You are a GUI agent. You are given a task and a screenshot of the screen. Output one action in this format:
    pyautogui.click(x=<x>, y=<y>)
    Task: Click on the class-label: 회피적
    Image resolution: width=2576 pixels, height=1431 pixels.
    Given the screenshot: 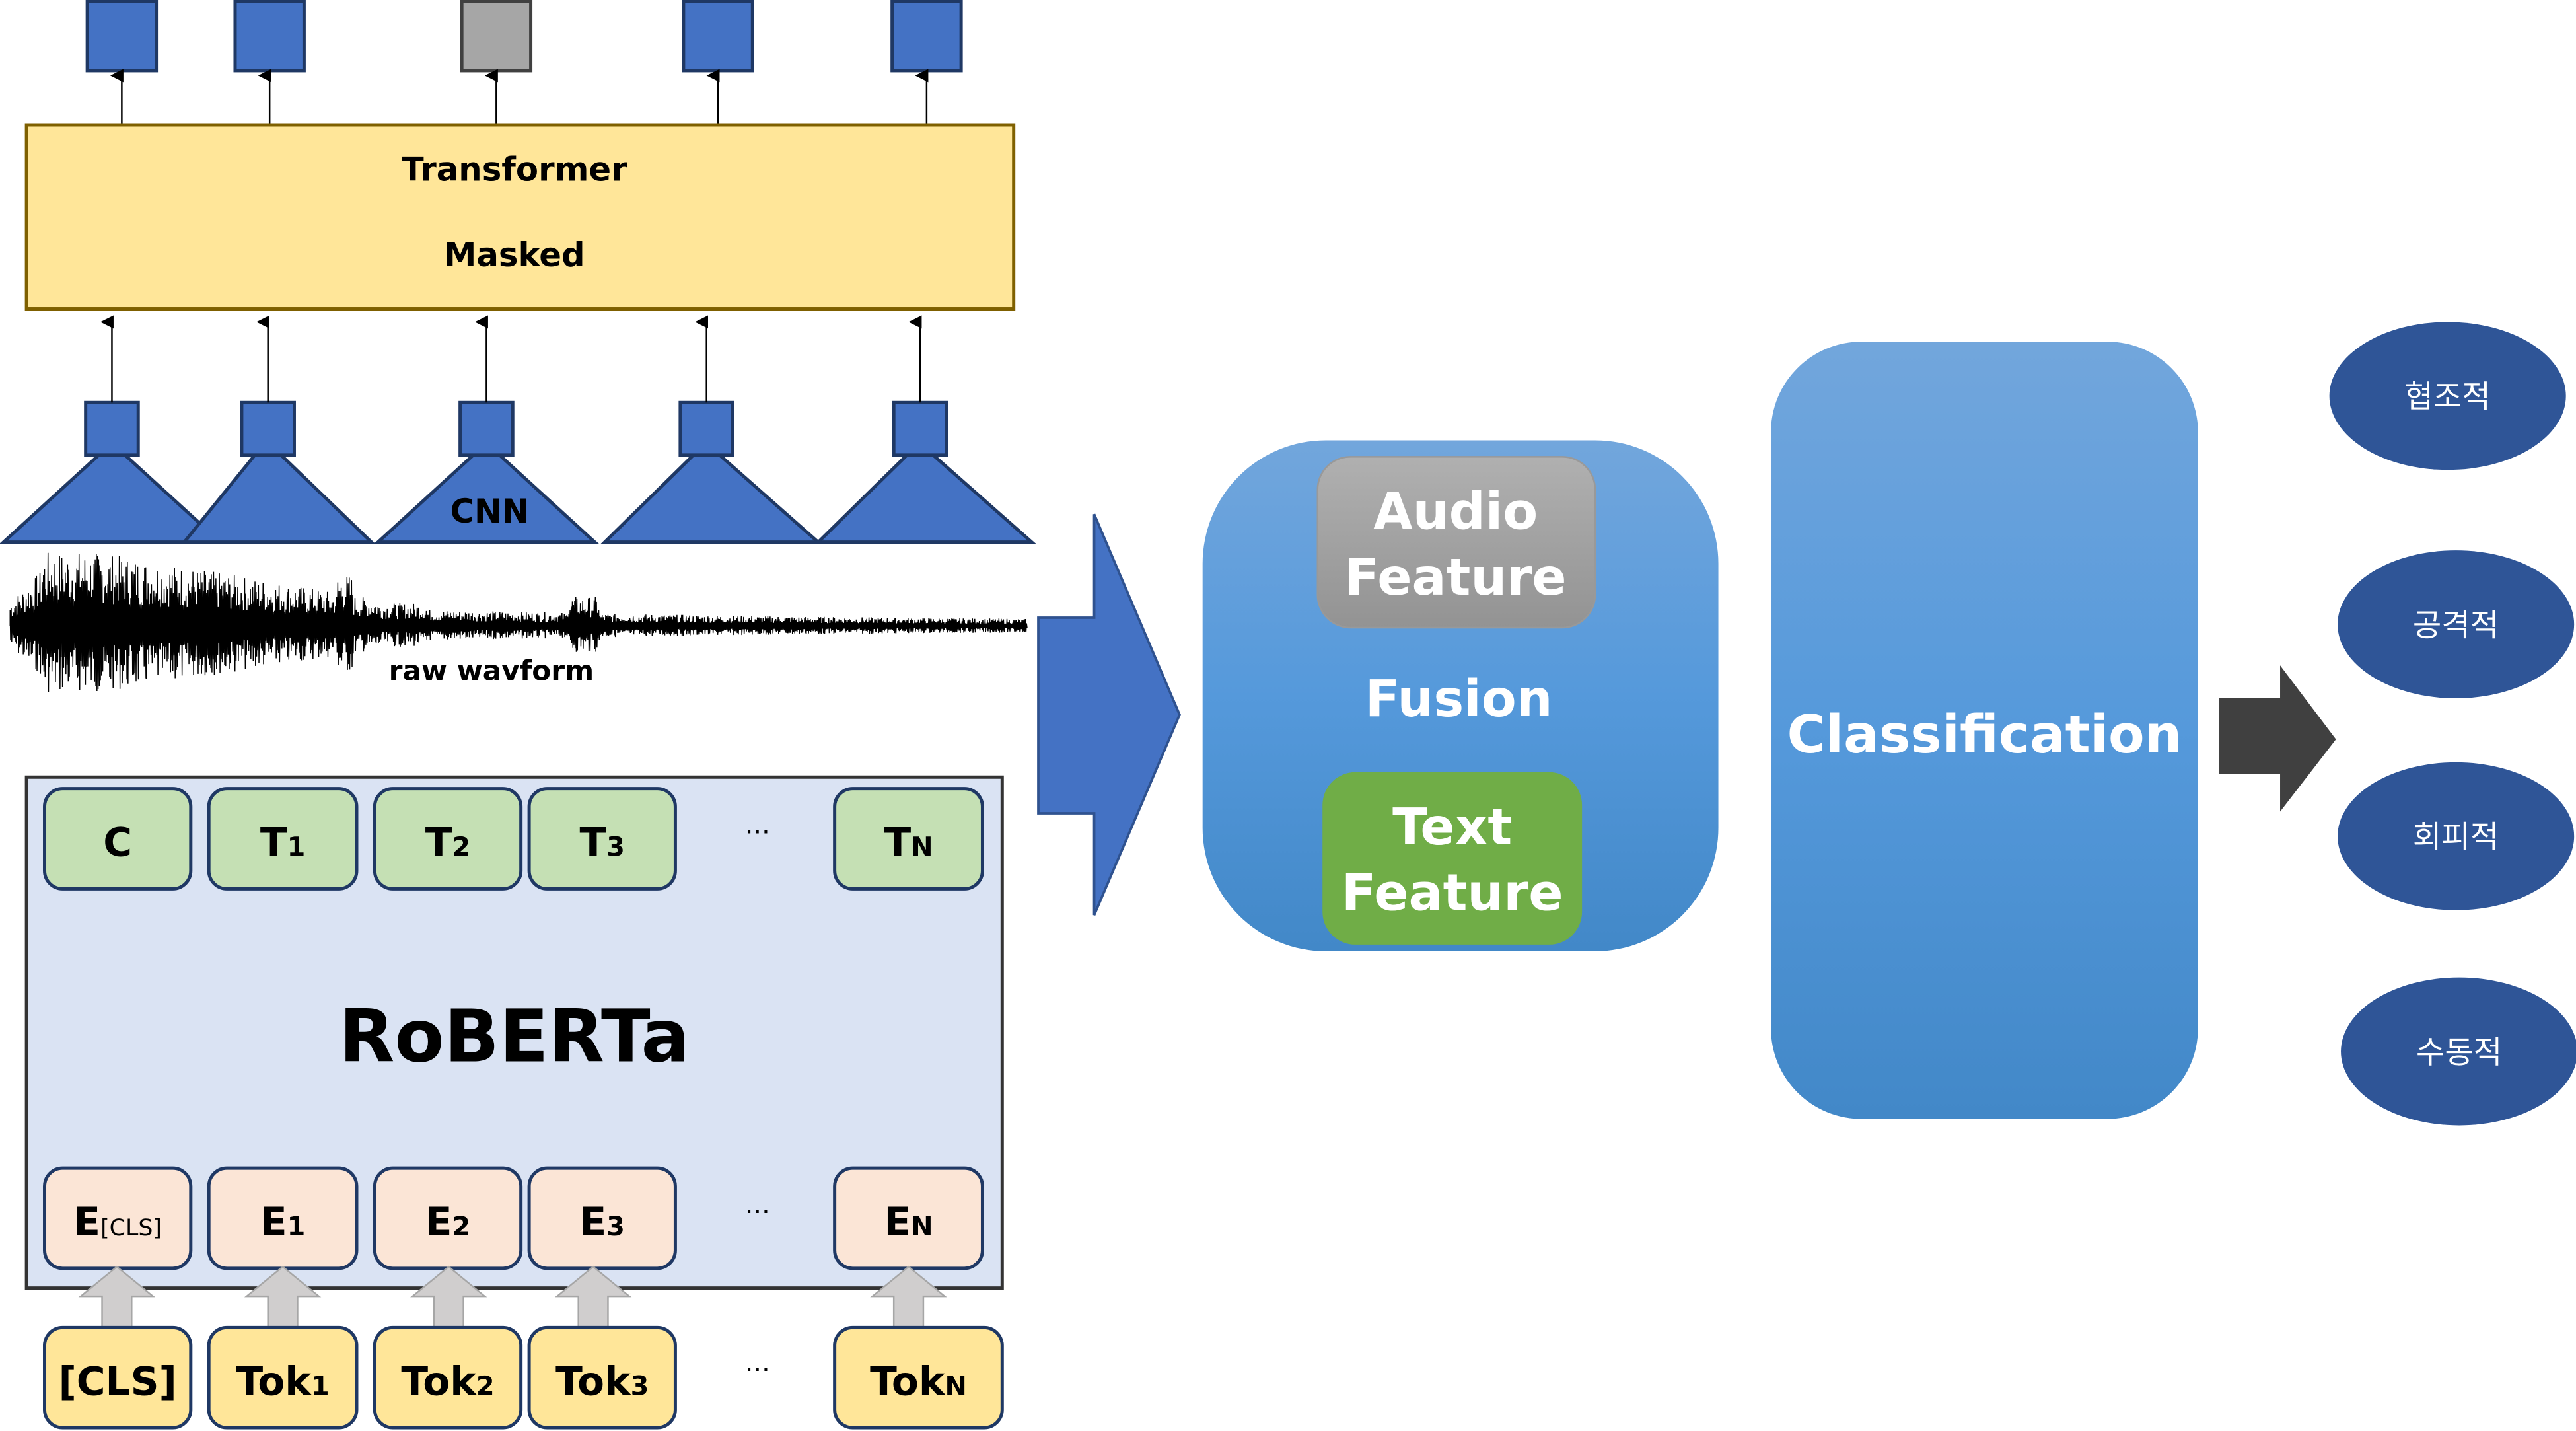 What is the action you would take?
    pyautogui.click(x=2456, y=837)
    